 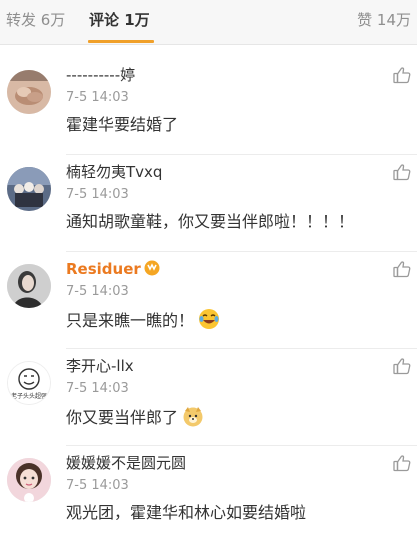 What do you see at coordinates (100, 75) in the screenshot?
I see `comment-username: ----------婷` at bounding box center [100, 75].